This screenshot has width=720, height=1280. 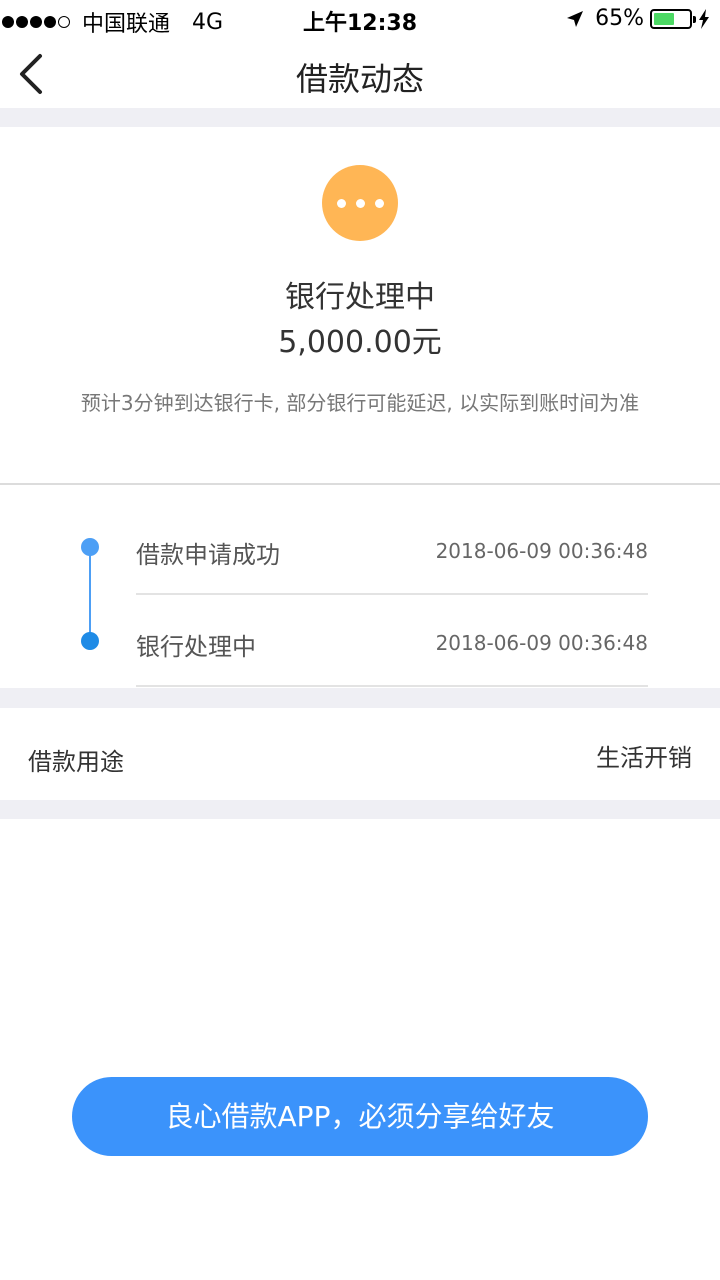 What do you see at coordinates (196, 647) in the screenshot?
I see `timeline-item-label: 银行处理中` at bounding box center [196, 647].